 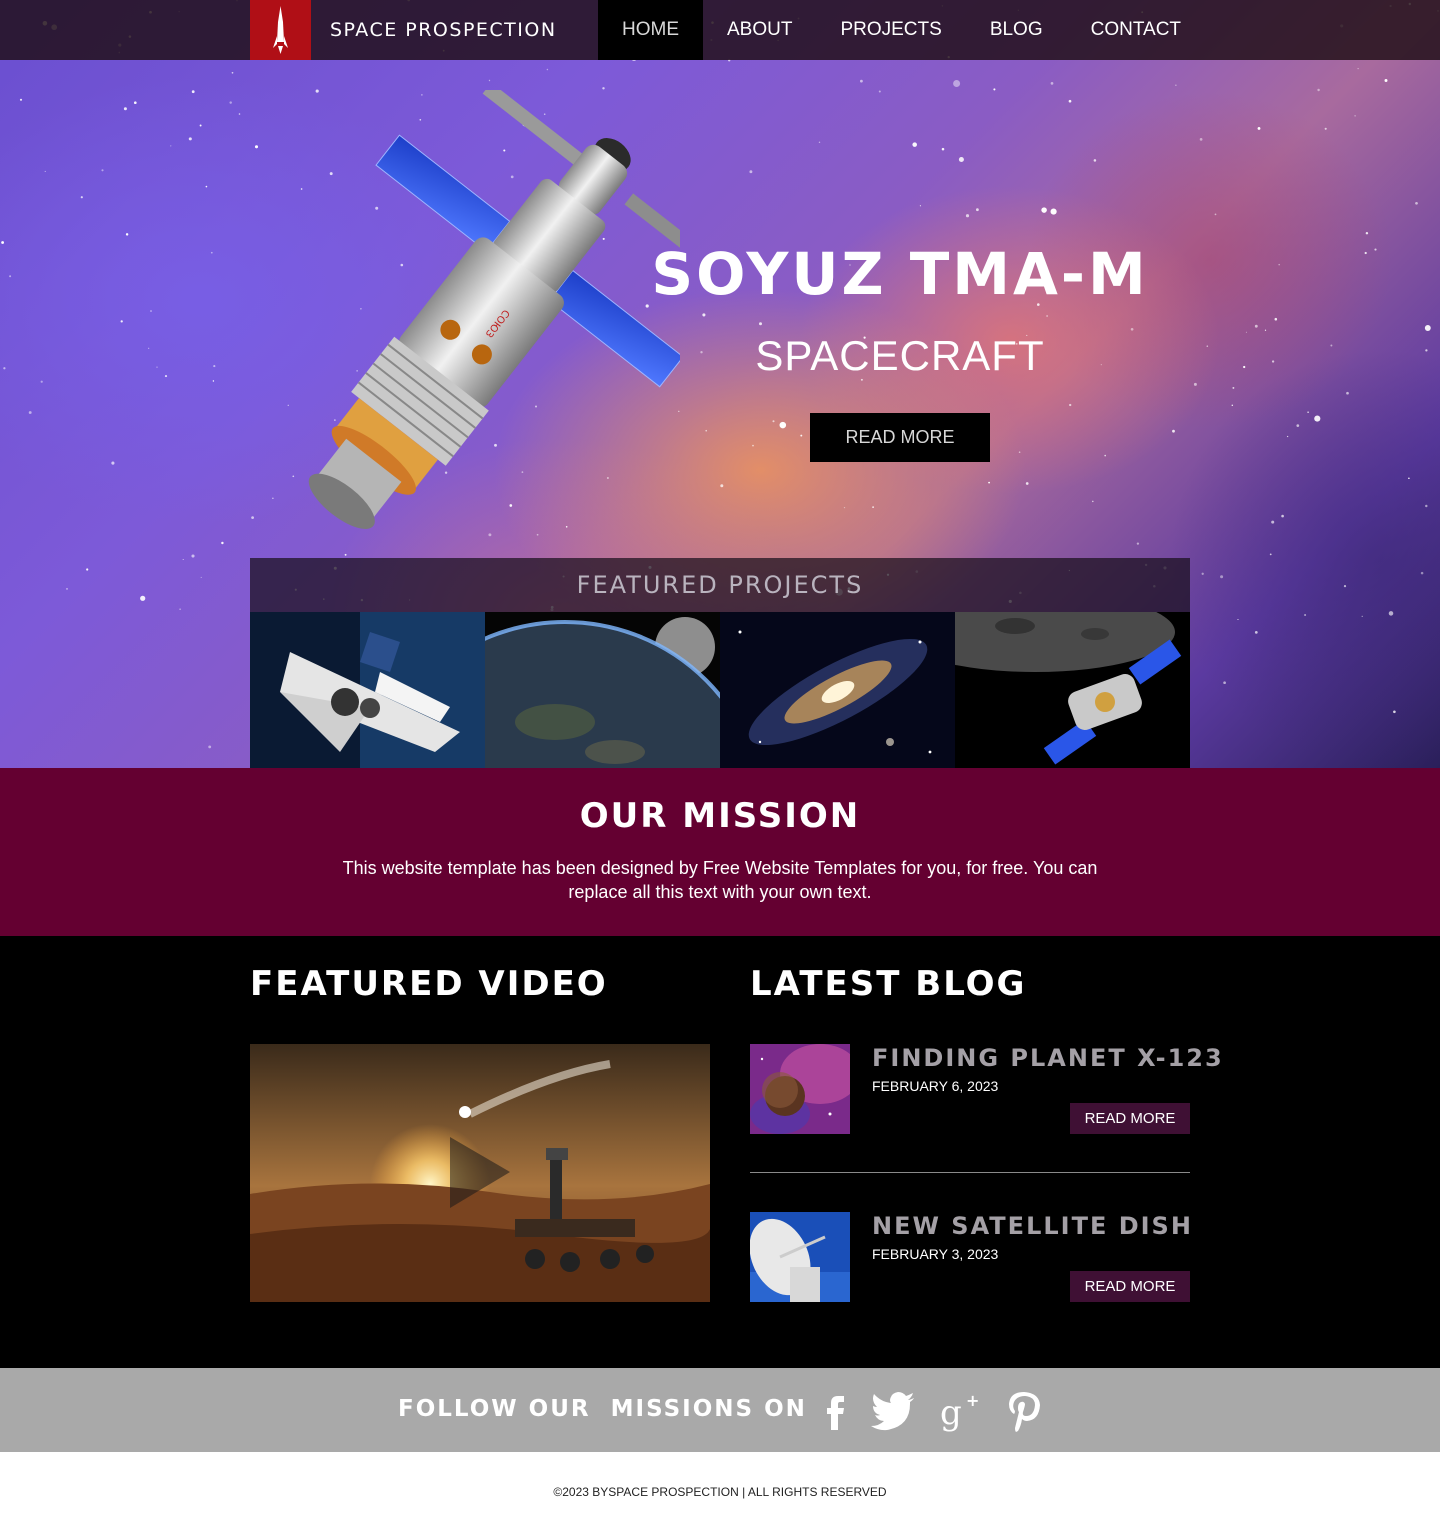 I want to click on svg-text: g, so click(x=951, y=1413).